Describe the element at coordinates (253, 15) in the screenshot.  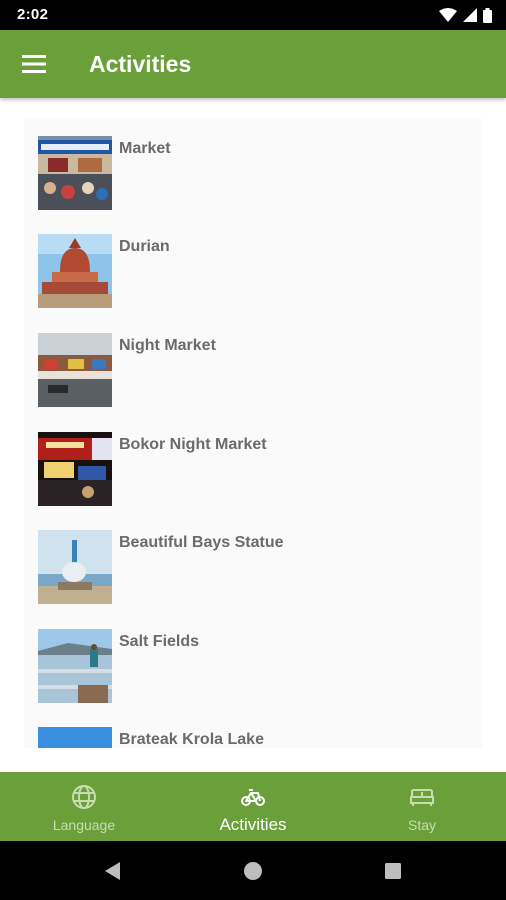
I see `status-bar: 2:02` at that location.